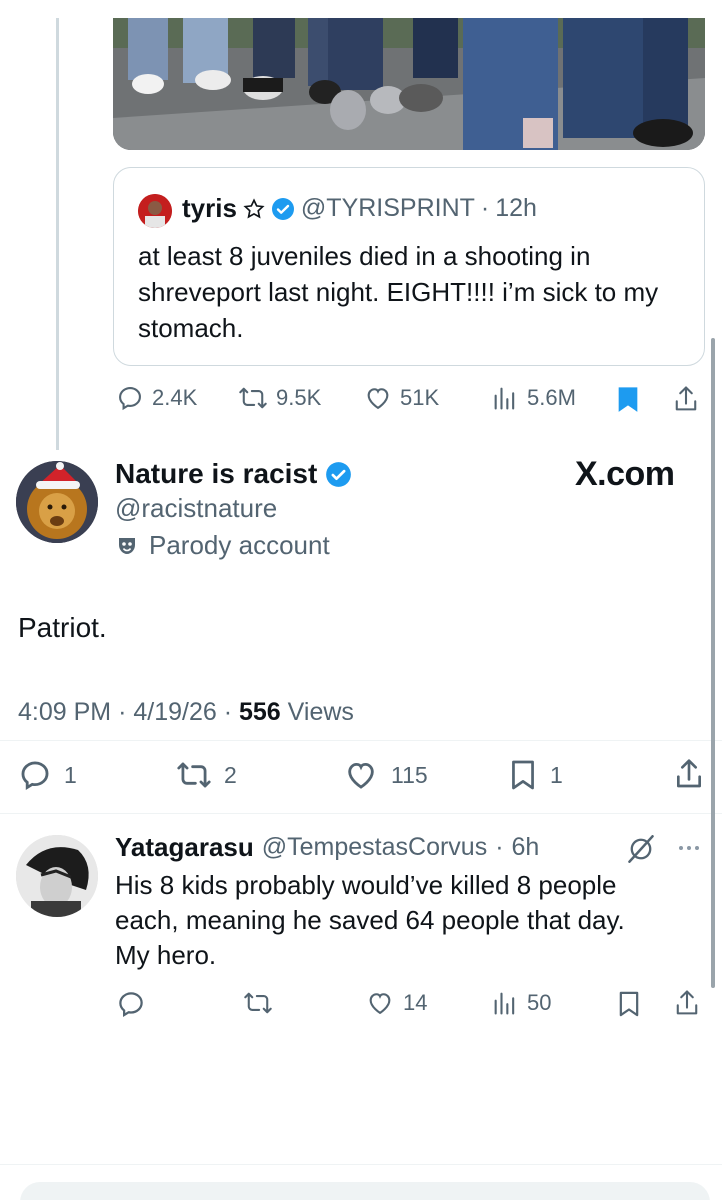 The height and width of the screenshot is (1200, 722). Describe the element at coordinates (230, 774) in the screenshot. I see `main-repost-count: 2` at that location.